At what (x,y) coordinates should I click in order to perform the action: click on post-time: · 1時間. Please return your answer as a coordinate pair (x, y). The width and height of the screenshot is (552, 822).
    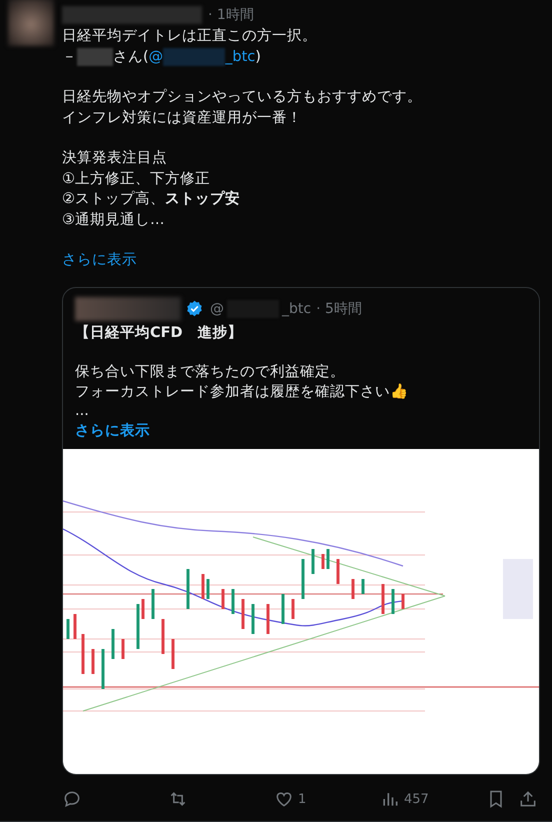
    Looking at the image, I should click on (231, 15).